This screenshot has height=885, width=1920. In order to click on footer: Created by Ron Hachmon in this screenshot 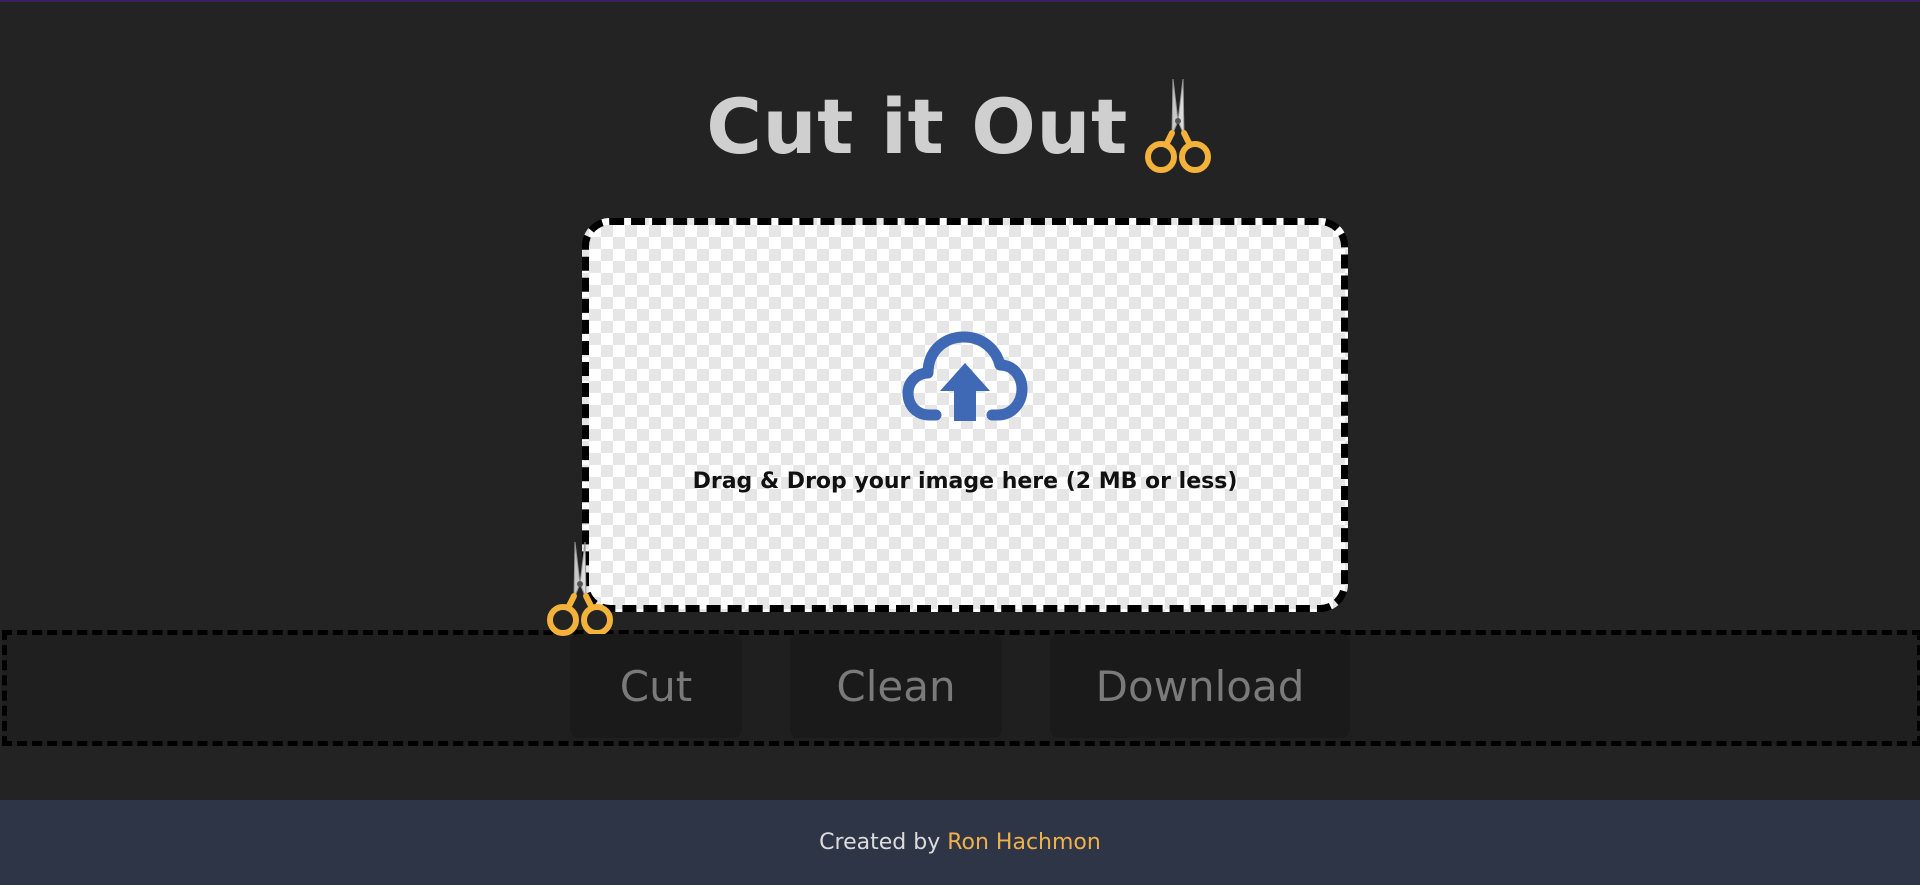, I will do `click(960, 842)`.